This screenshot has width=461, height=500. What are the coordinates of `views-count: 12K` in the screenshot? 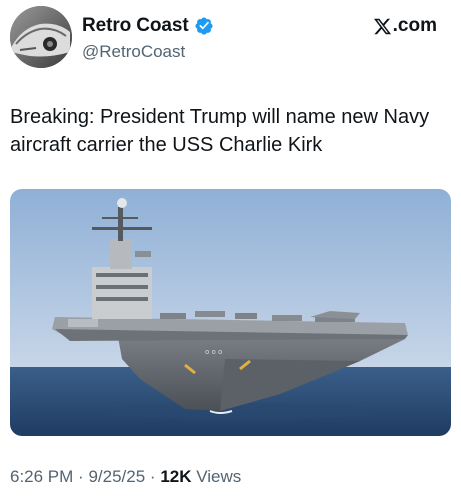 It's located at (176, 476).